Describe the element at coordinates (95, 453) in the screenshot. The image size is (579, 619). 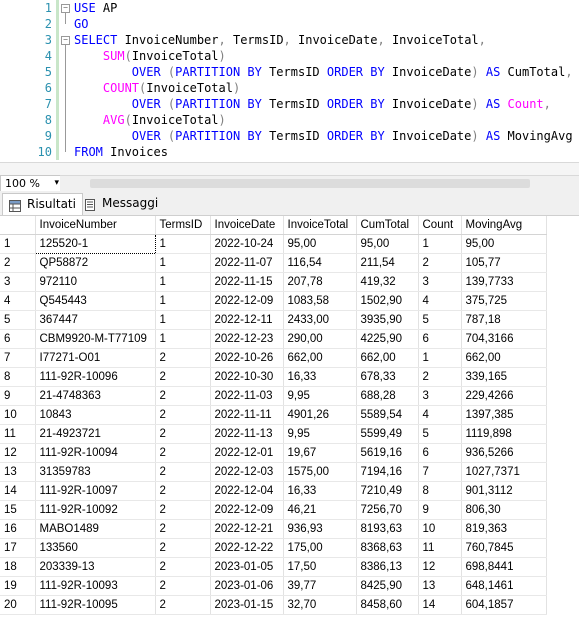
I see `cell-invoicenumber: 111-92R-10094` at that location.